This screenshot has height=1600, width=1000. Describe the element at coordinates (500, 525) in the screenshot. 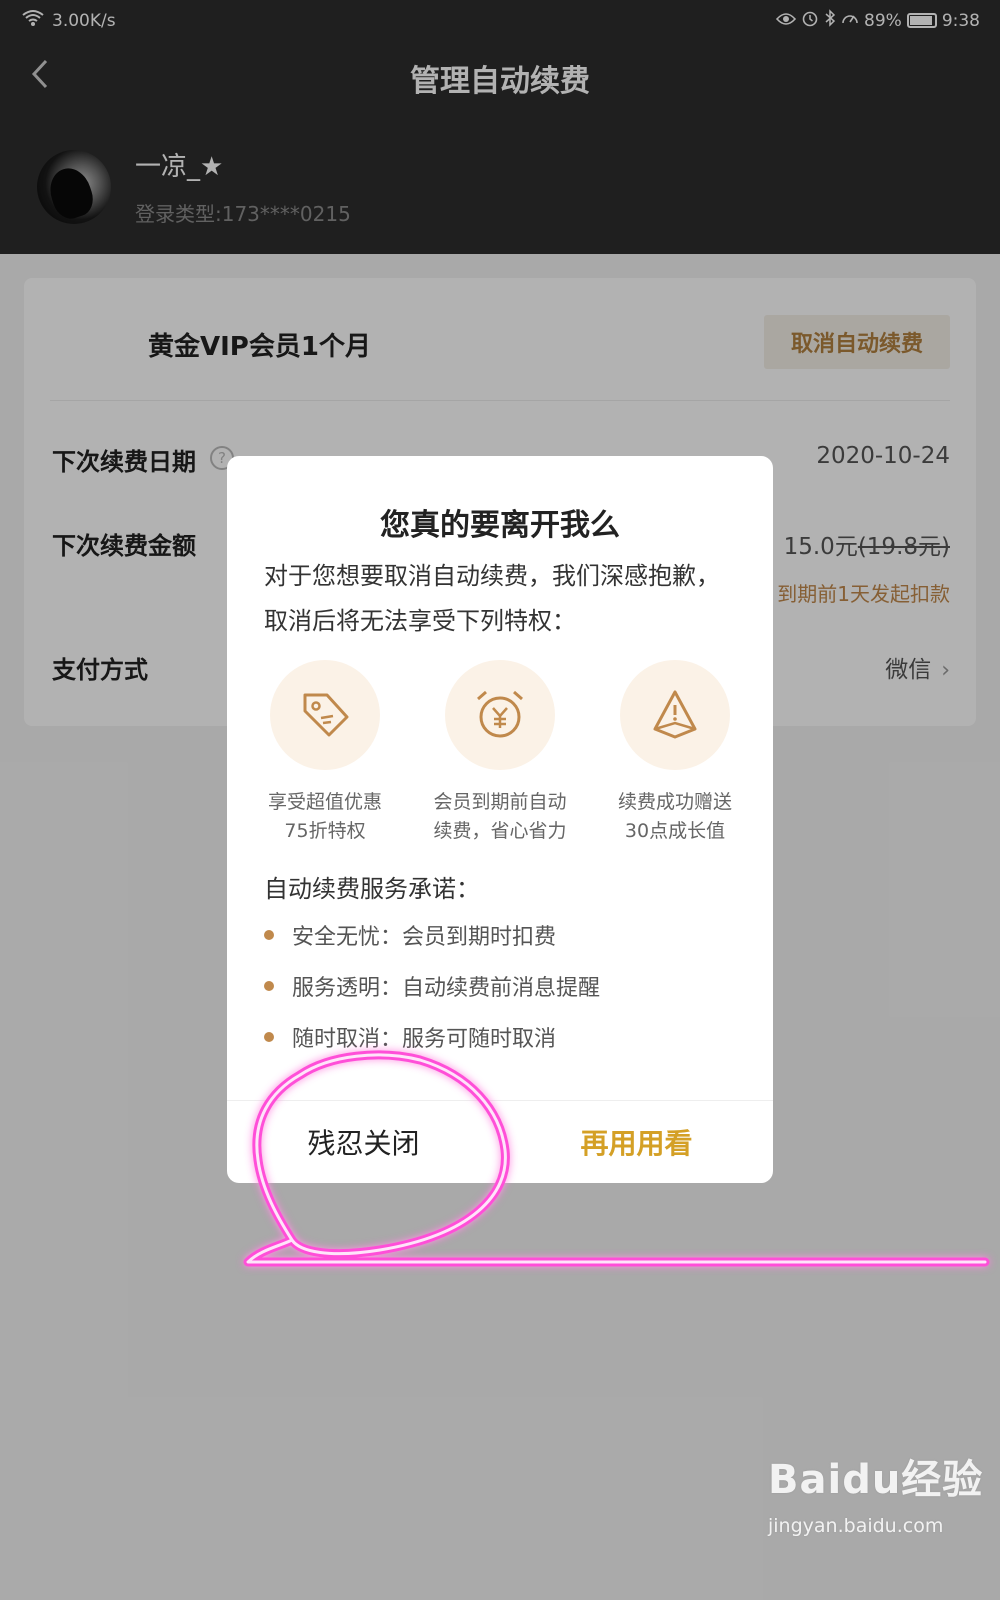

I see `dialog-title: 您真的要离开我么` at that location.